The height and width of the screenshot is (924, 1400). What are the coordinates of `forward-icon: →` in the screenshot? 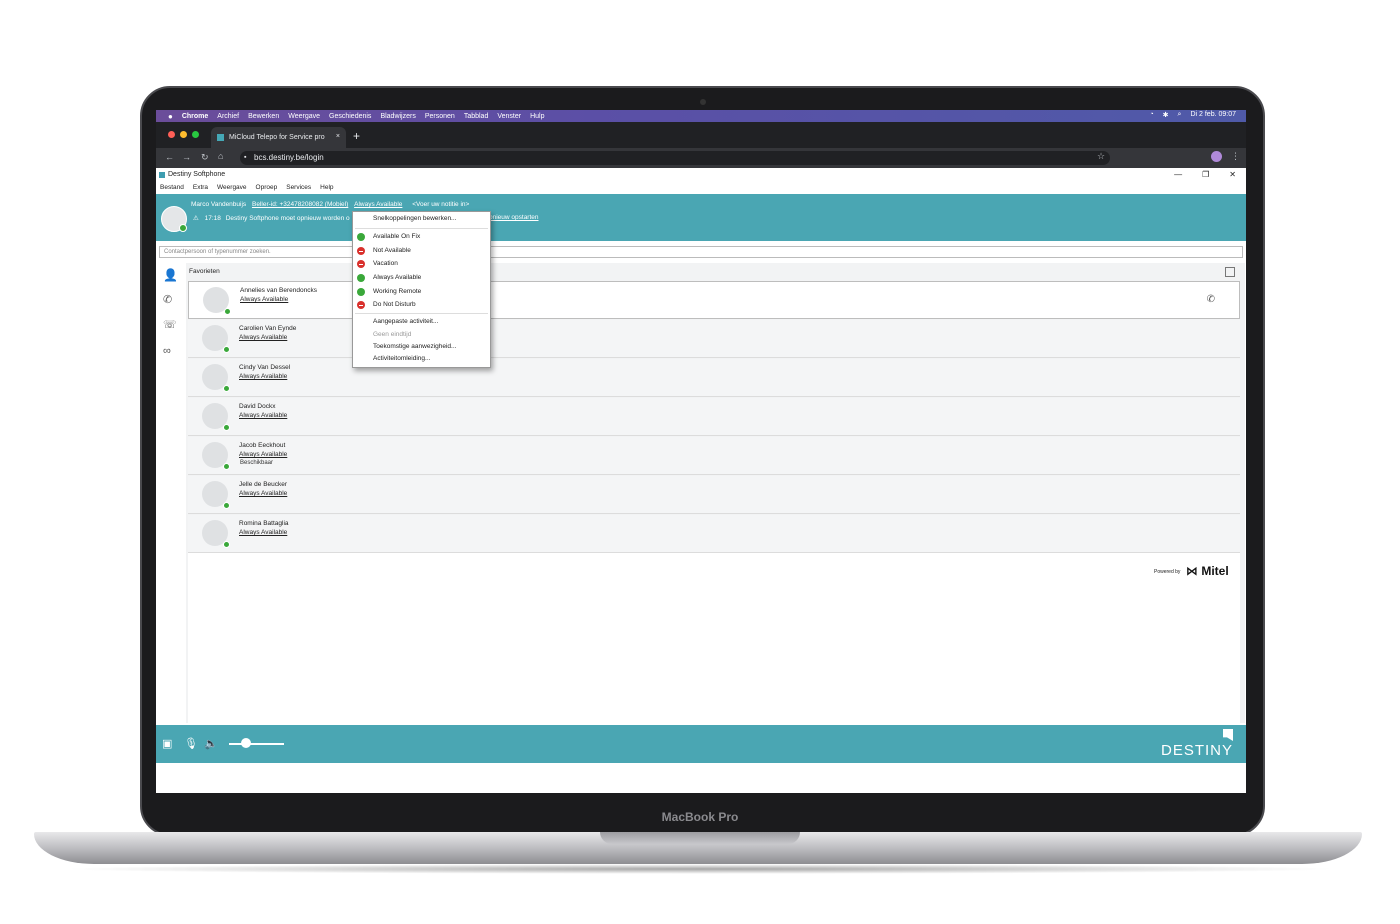 It's located at (186, 157).